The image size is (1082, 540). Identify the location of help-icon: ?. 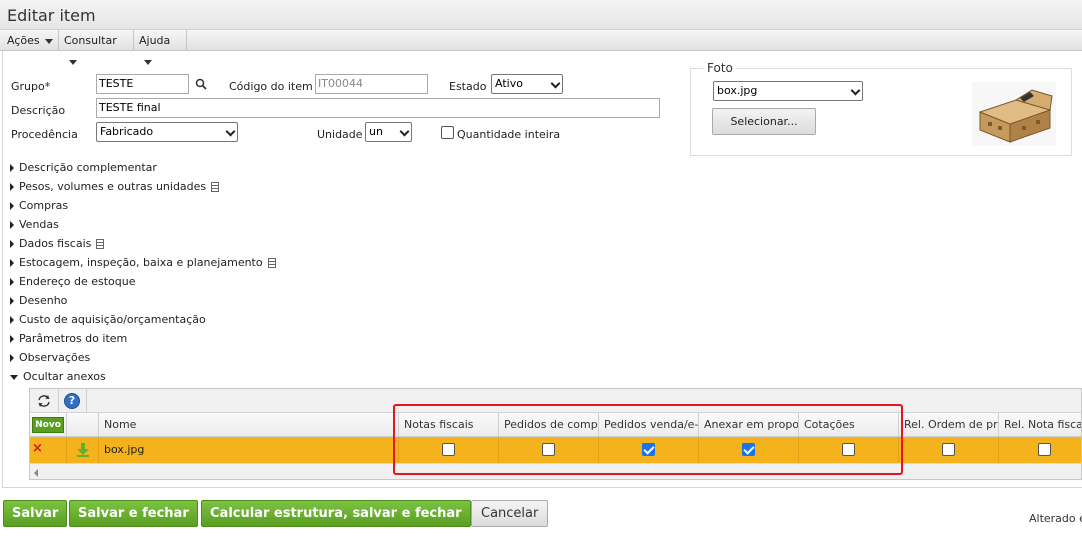
(72, 401).